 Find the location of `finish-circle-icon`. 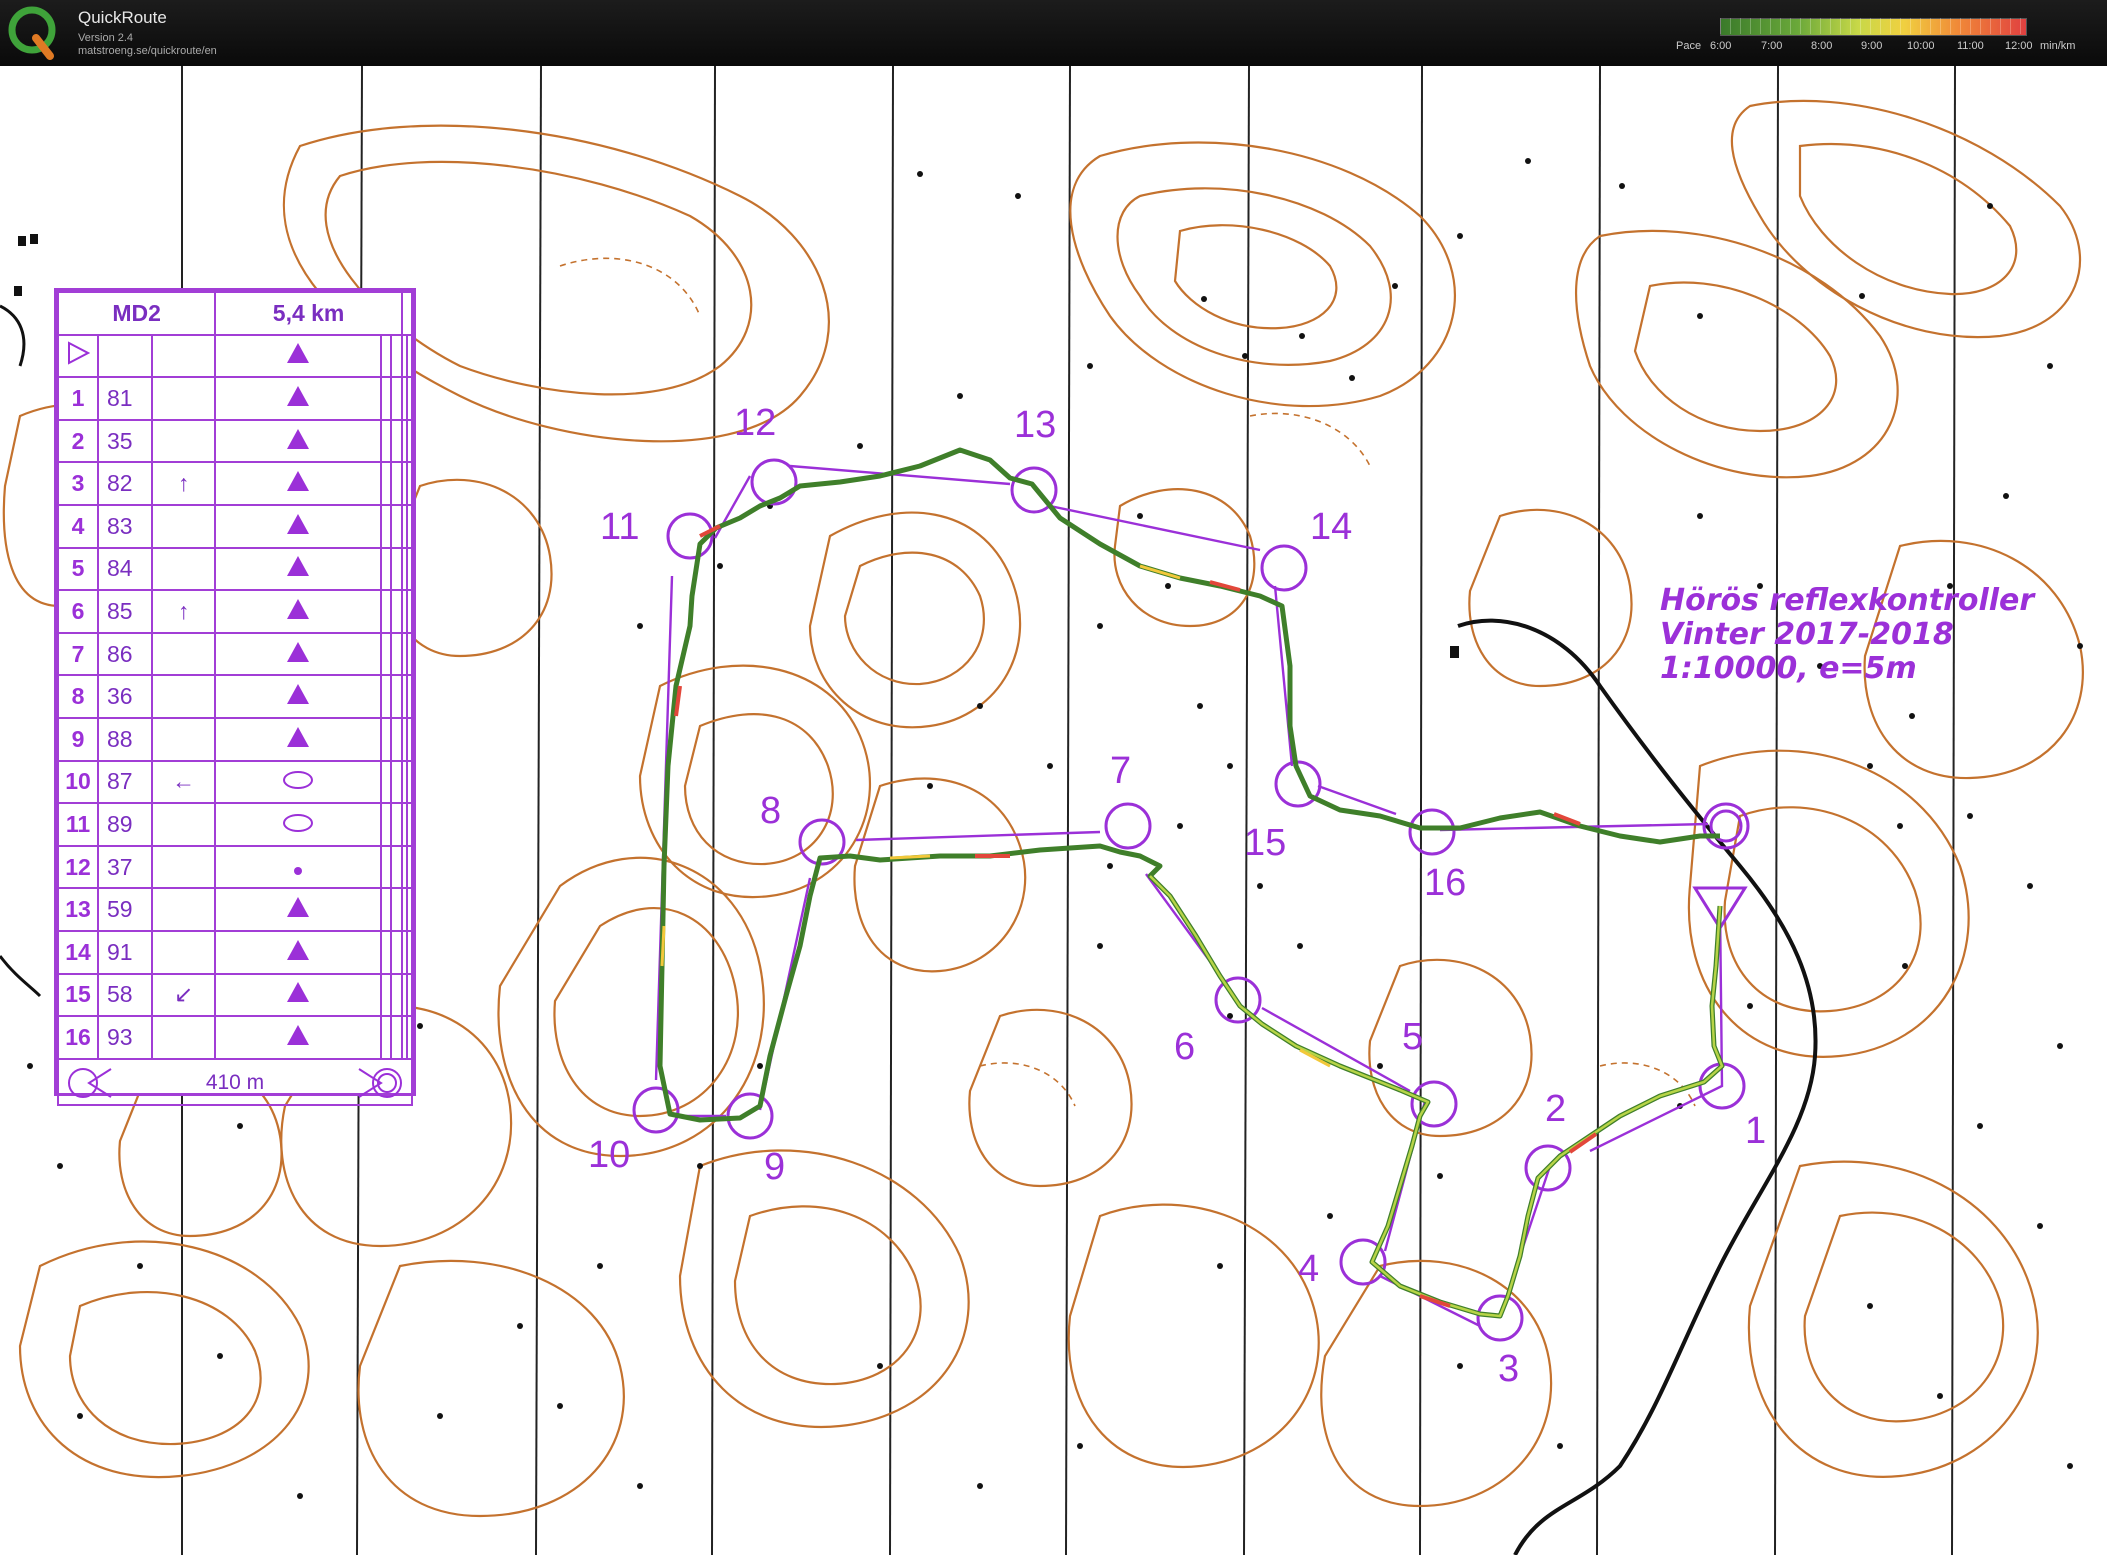

finish-circle-icon is located at coordinates (1726, 826).